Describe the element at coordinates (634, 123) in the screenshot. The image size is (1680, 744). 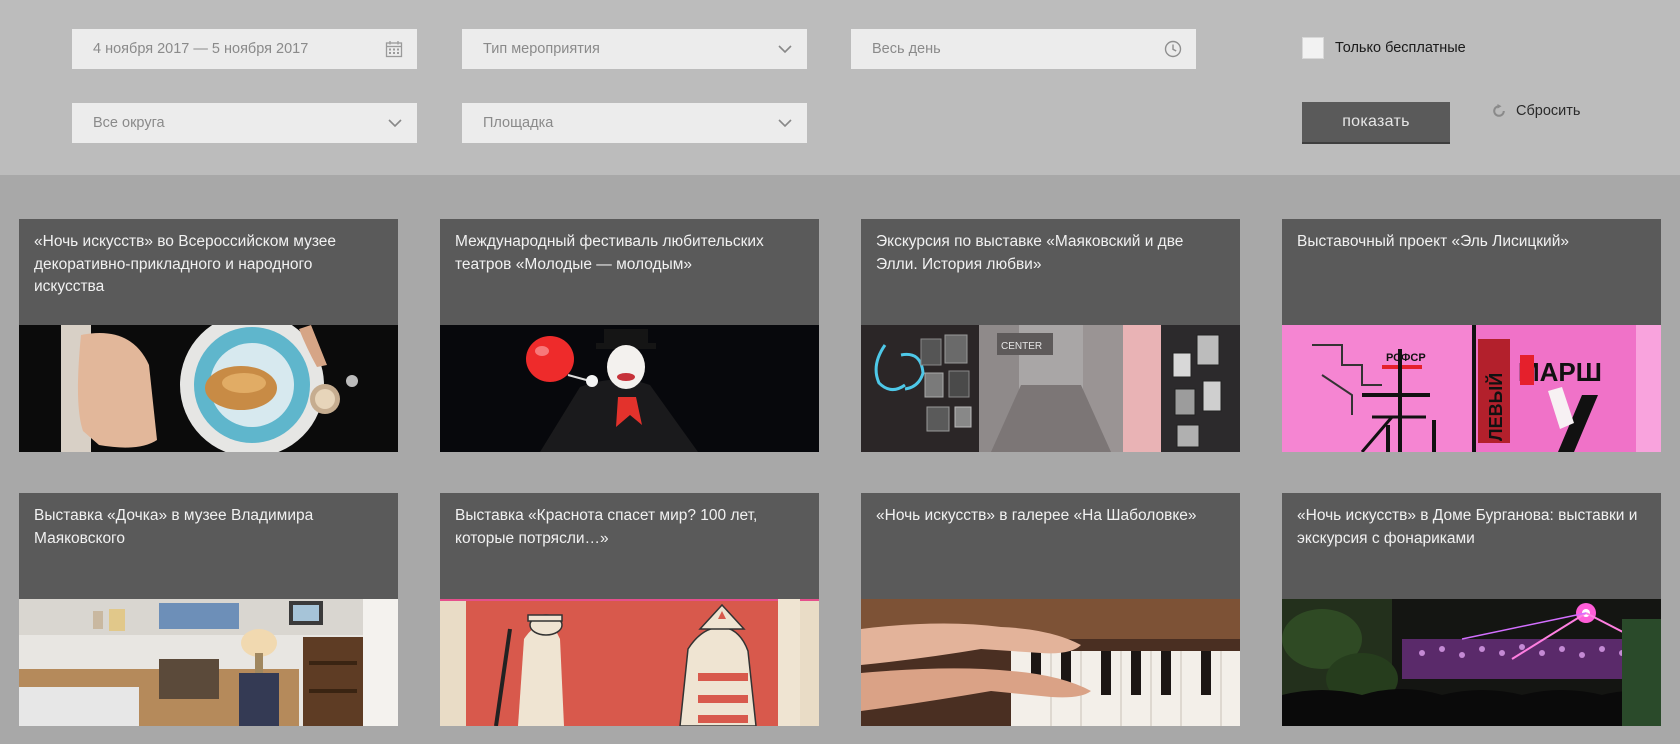
I see `venue-select: Площадка` at that location.